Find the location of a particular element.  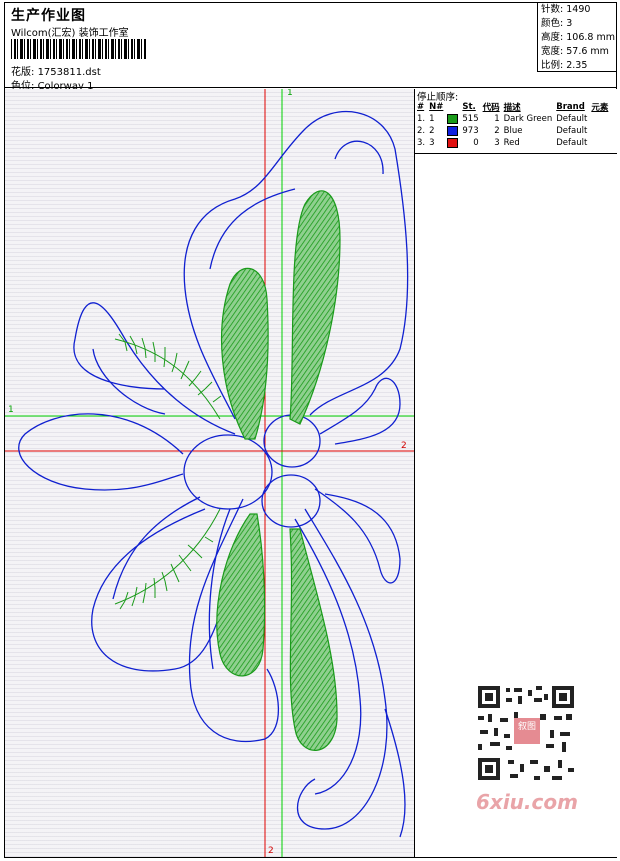

table-header-row: # N# St. 代码 描述 Brand 元素 is located at coordinates (512, 107).